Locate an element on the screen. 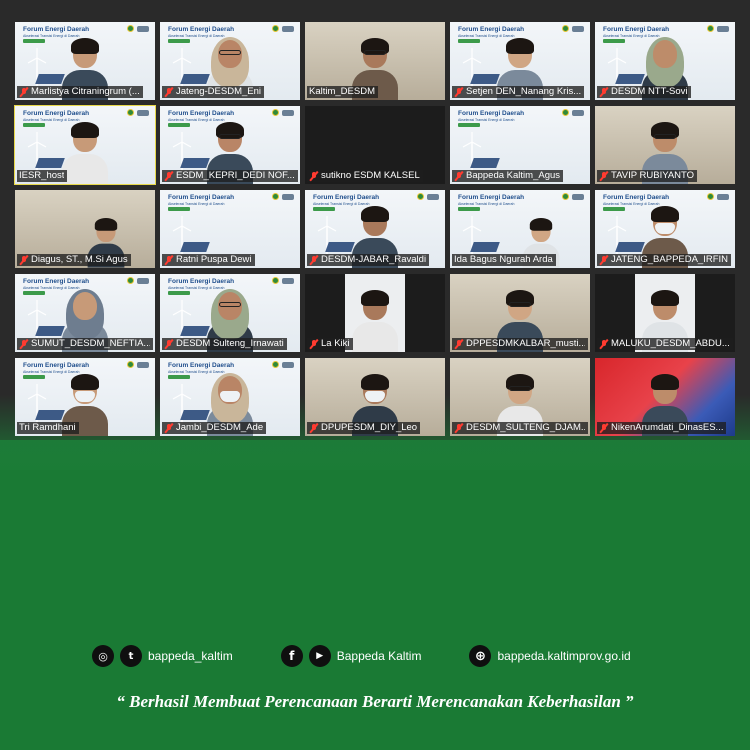  participant-name: La Kiki is located at coordinates (335, 343).